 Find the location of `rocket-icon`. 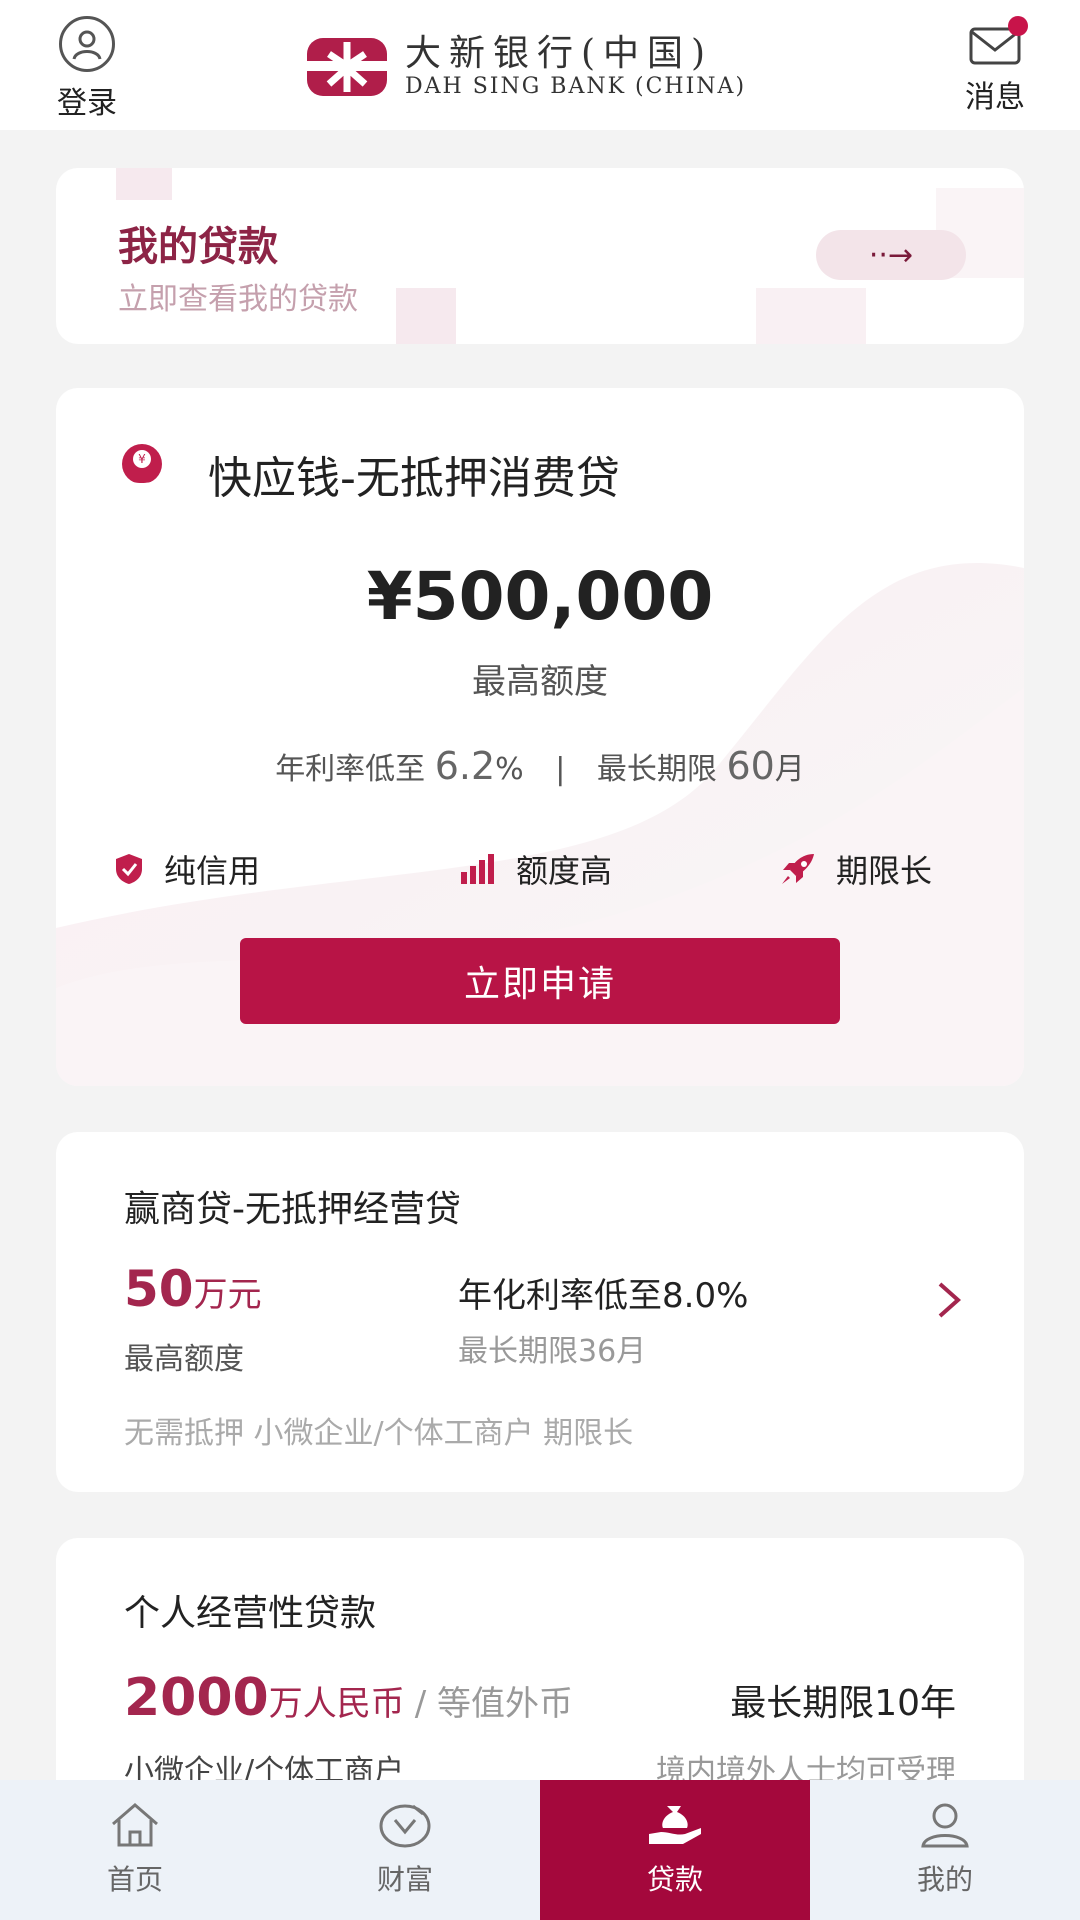

rocket-icon is located at coordinates (798, 869).